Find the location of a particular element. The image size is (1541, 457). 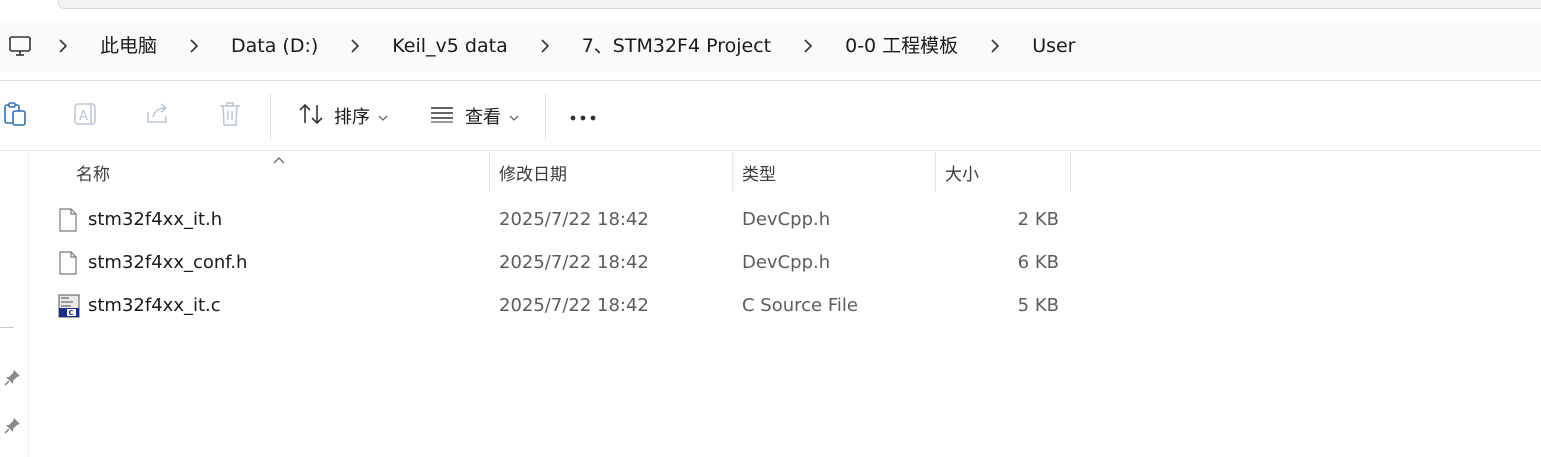

column-header-type: 类型 is located at coordinates (833, 172).